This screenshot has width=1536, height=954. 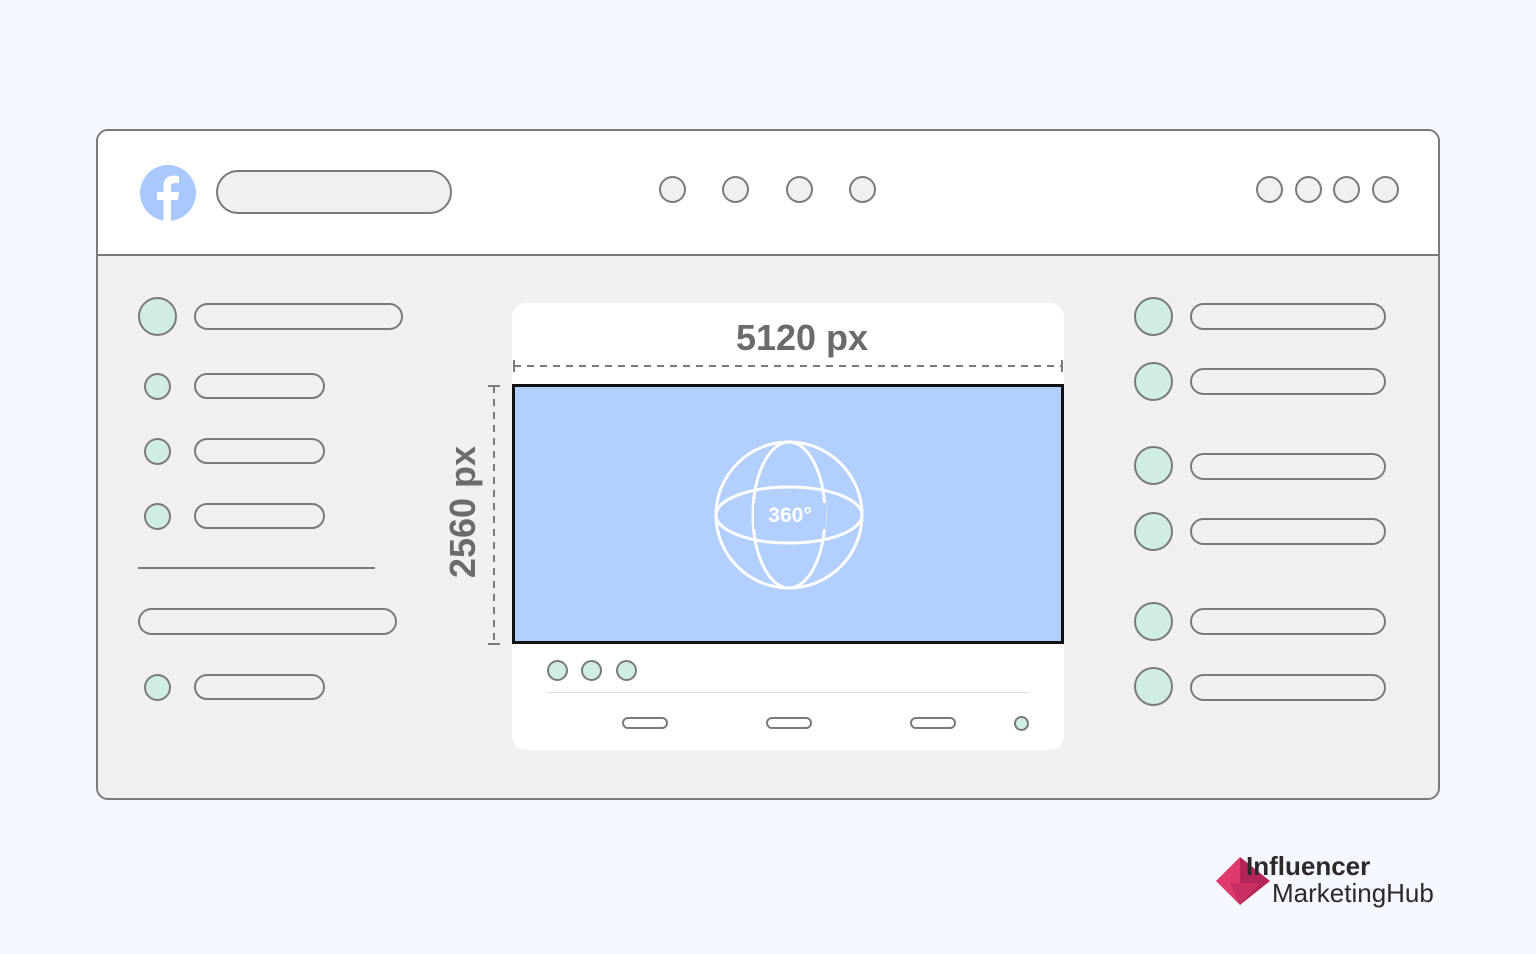 I want to click on share-button, so click(x=933, y=723).